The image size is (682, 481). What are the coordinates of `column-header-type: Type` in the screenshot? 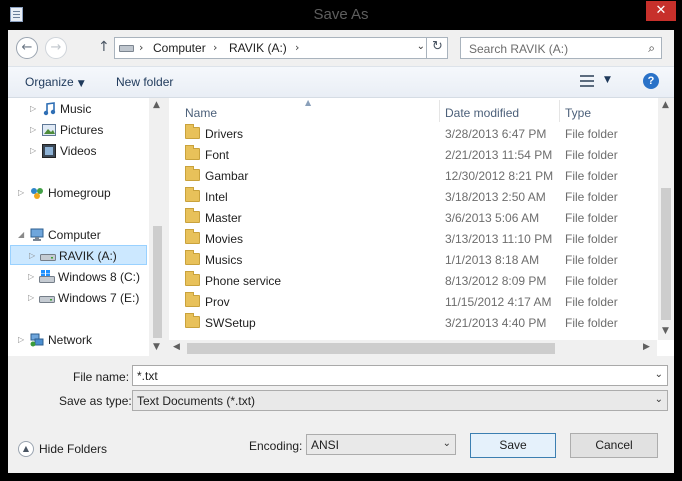 It's located at (578, 113).